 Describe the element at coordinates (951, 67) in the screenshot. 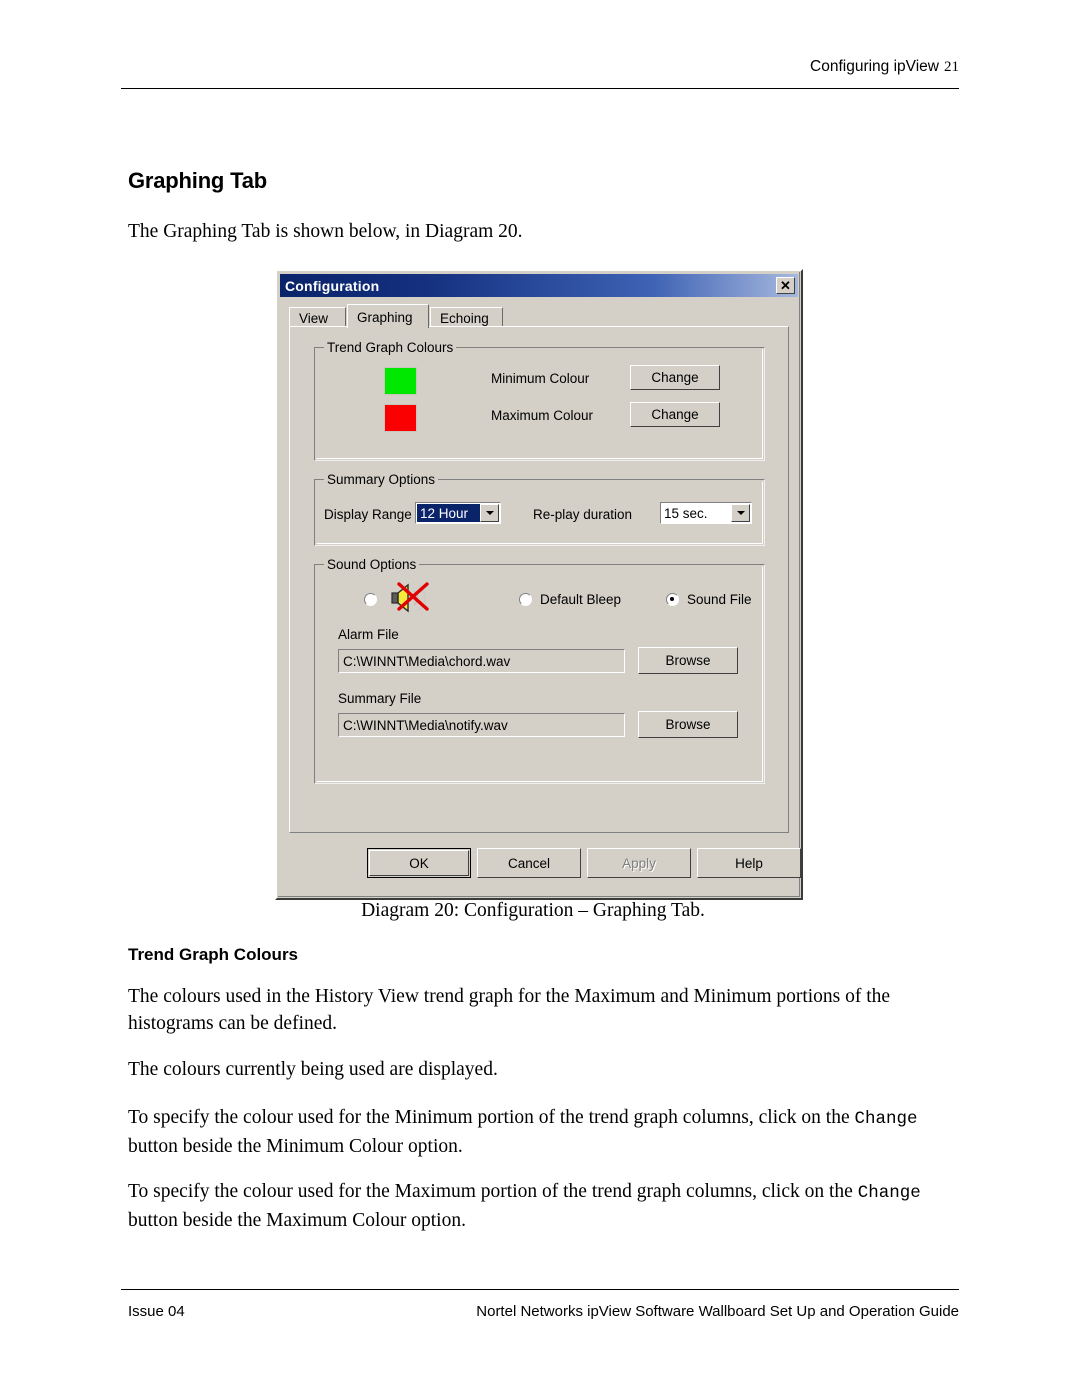

I see `page-number: 21` at that location.